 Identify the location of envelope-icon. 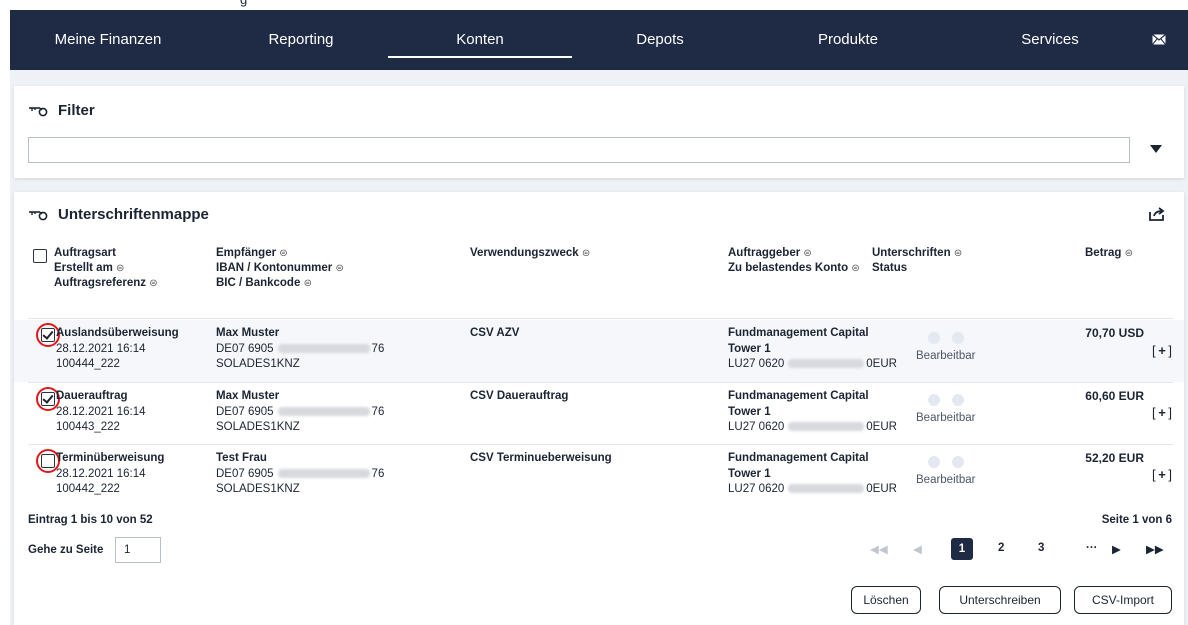
(1159, 39).